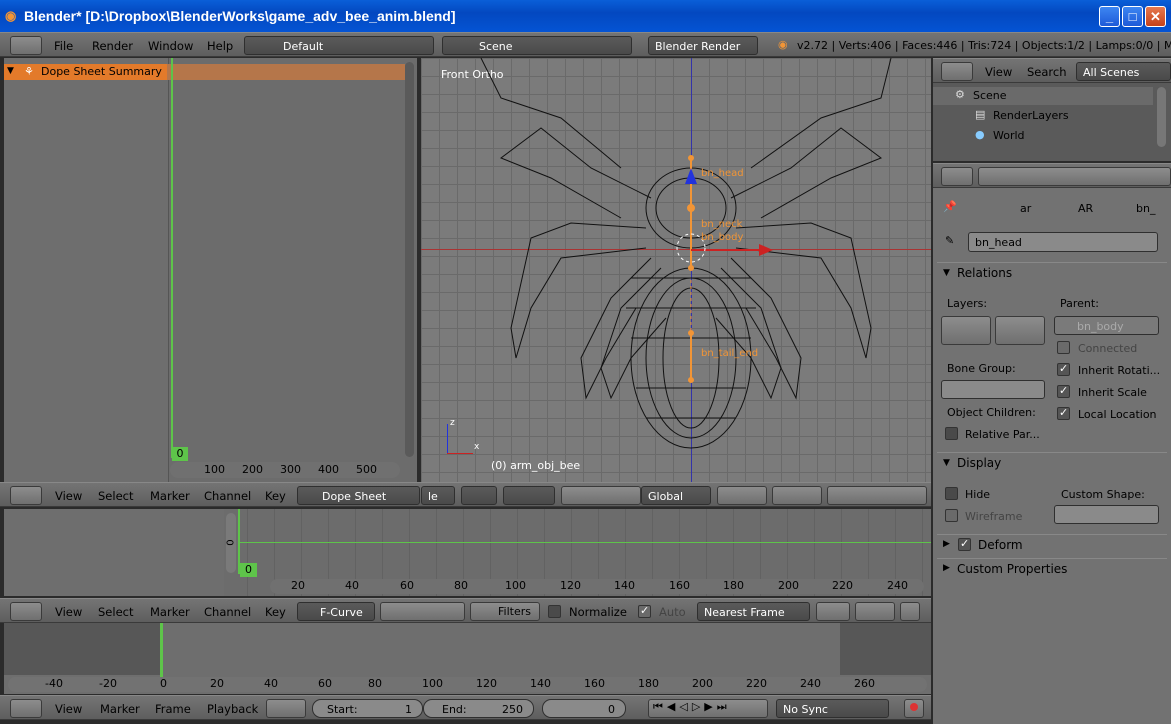  I want to click on minimize-button: _, so click(1109, 16).